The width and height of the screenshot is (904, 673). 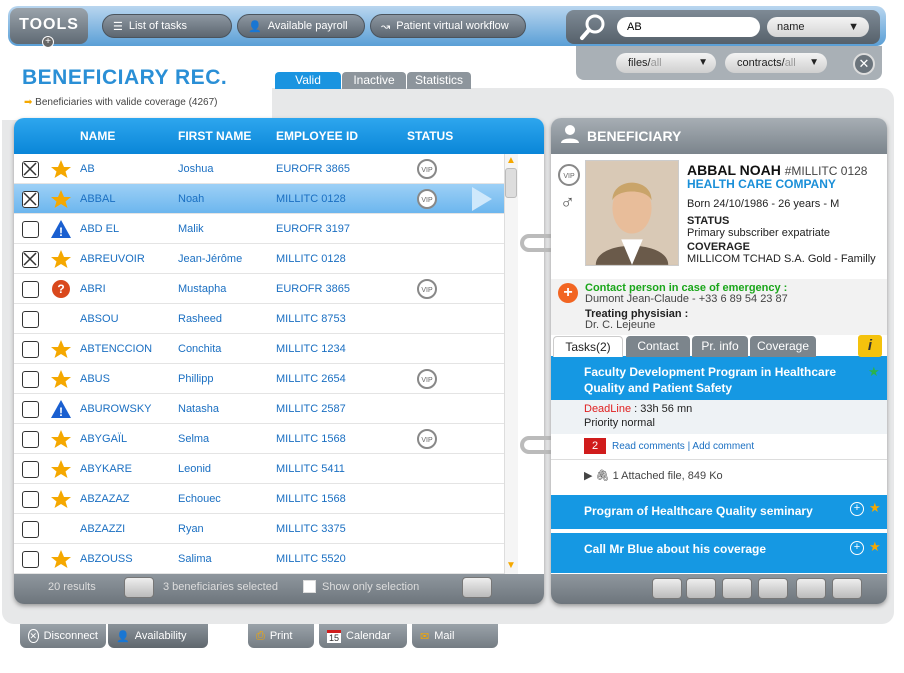 I want to click on nav-list-of-tasks: ☰ List of tasks, so click(x=167, y=26).